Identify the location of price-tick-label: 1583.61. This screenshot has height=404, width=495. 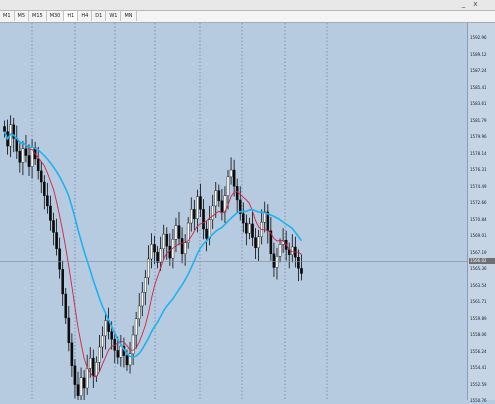
(478, 103).